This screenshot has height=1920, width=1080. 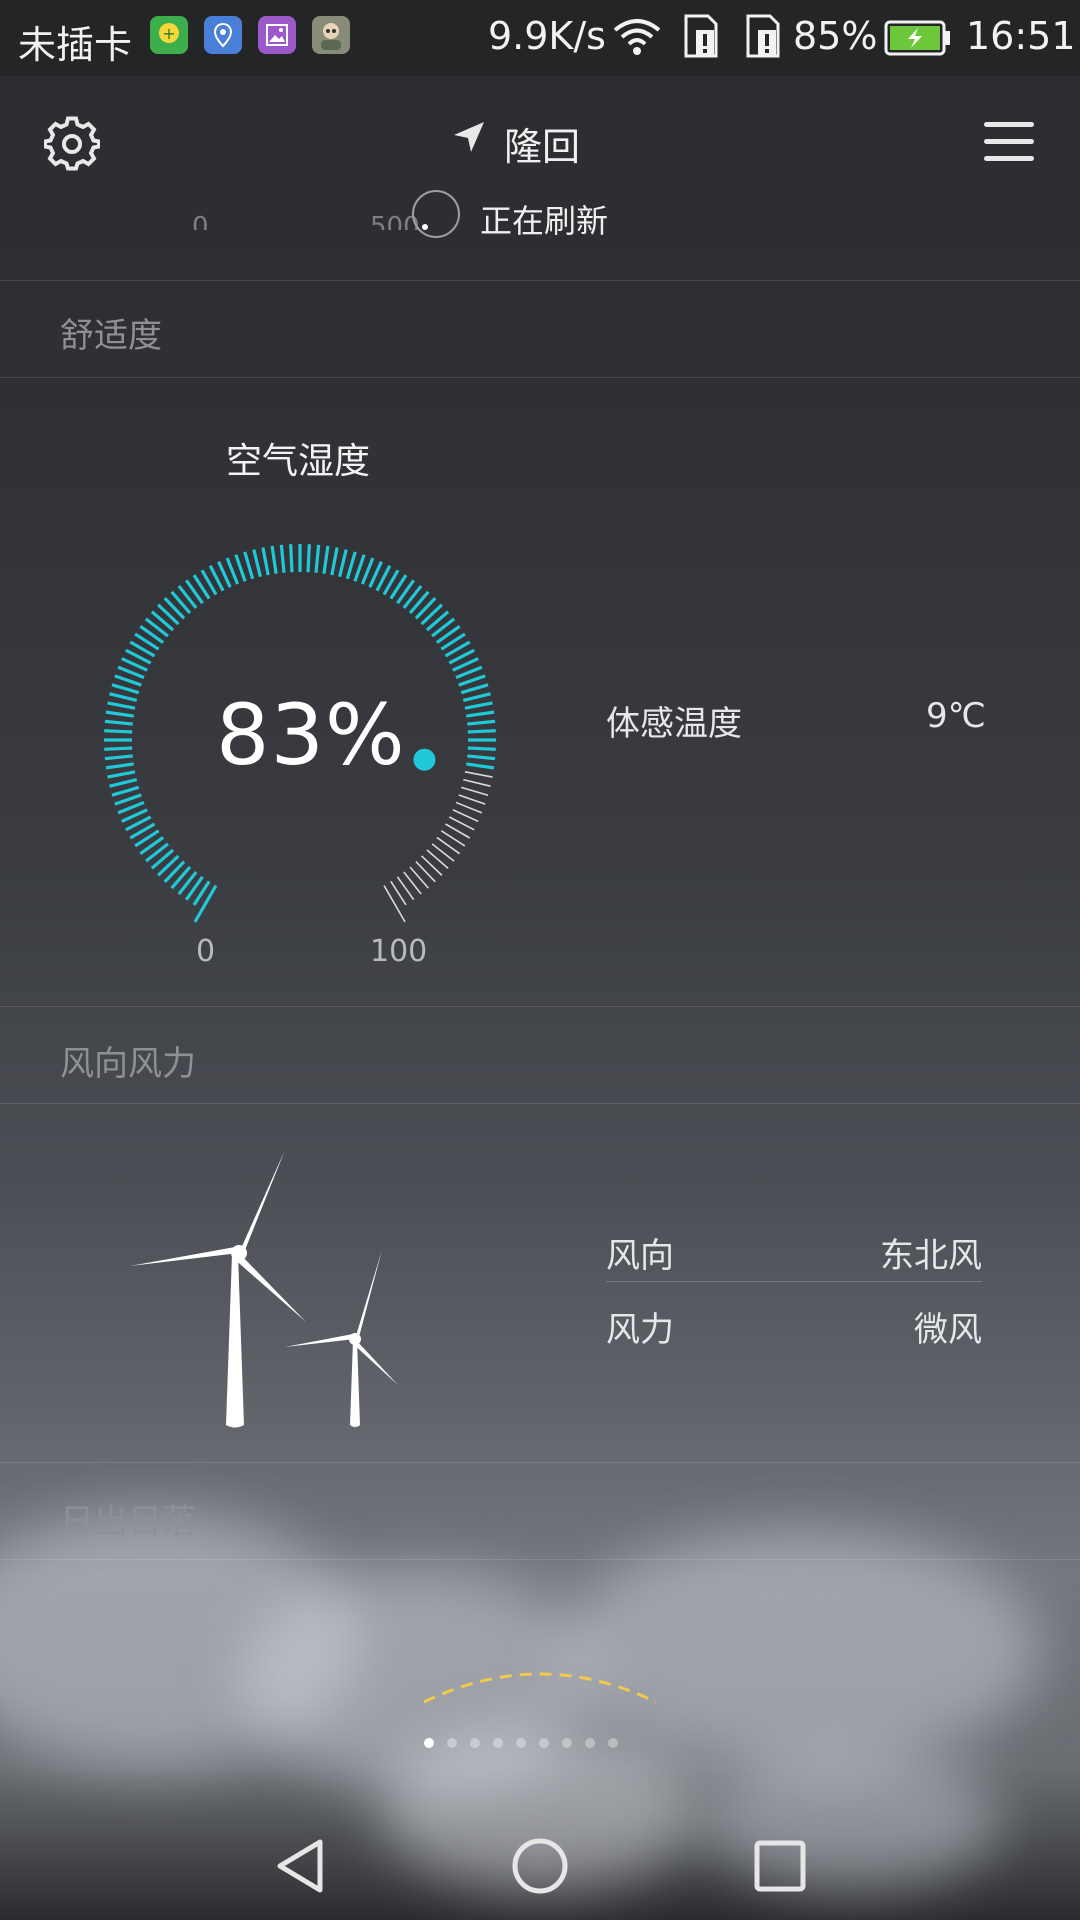 What do you see at coordinates (547, 36) in the screenshot?
I see `network-speed: 9.9K/s` at bounding box center [547, 36].